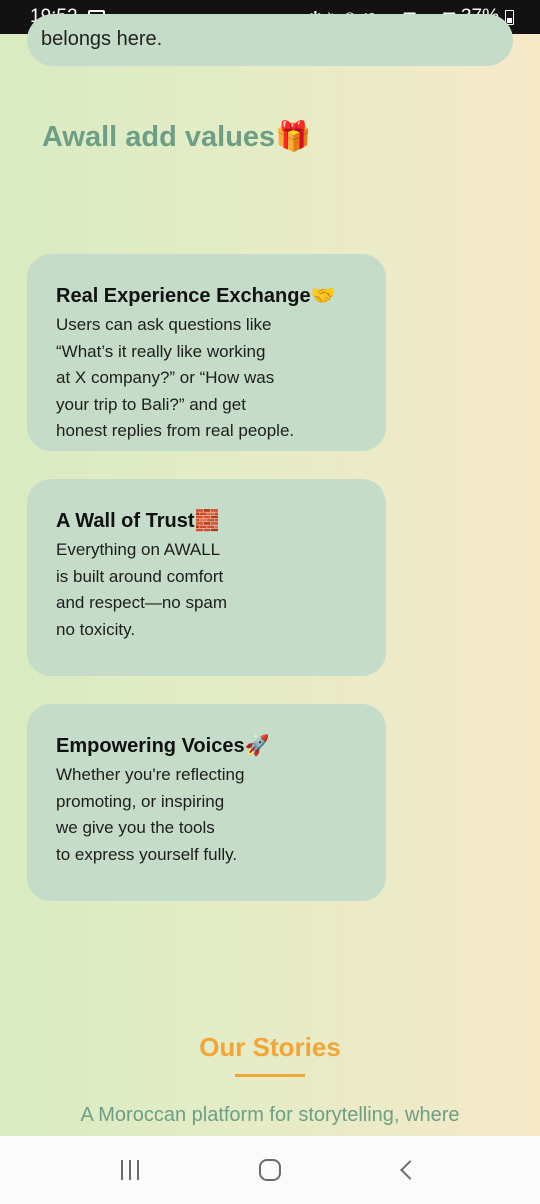  What do you see at coordinates (270, 1075) in the screenshot?
I see `stories-title-underline` at bounding box center [270, 1075].